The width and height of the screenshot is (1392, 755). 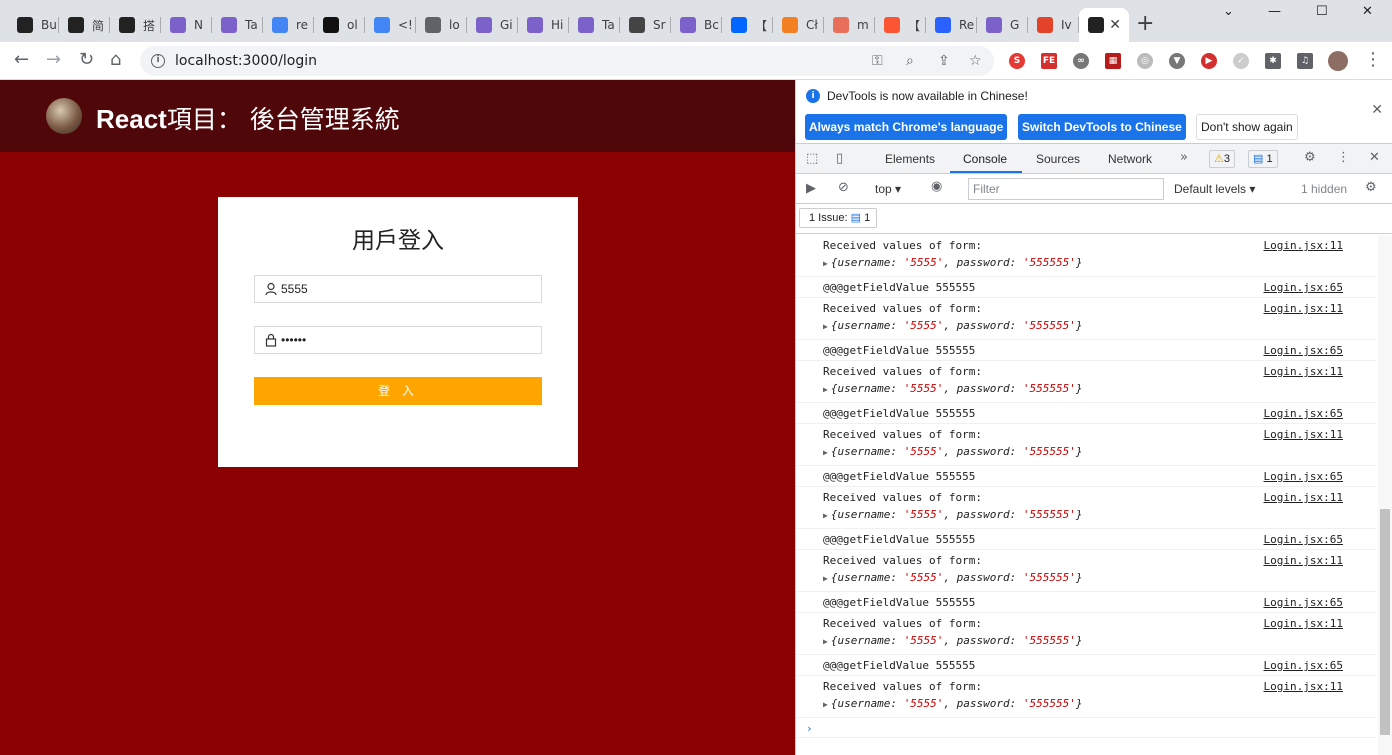 I want to click on clear-console-icon: ⊘, so click(x=843, y=187).